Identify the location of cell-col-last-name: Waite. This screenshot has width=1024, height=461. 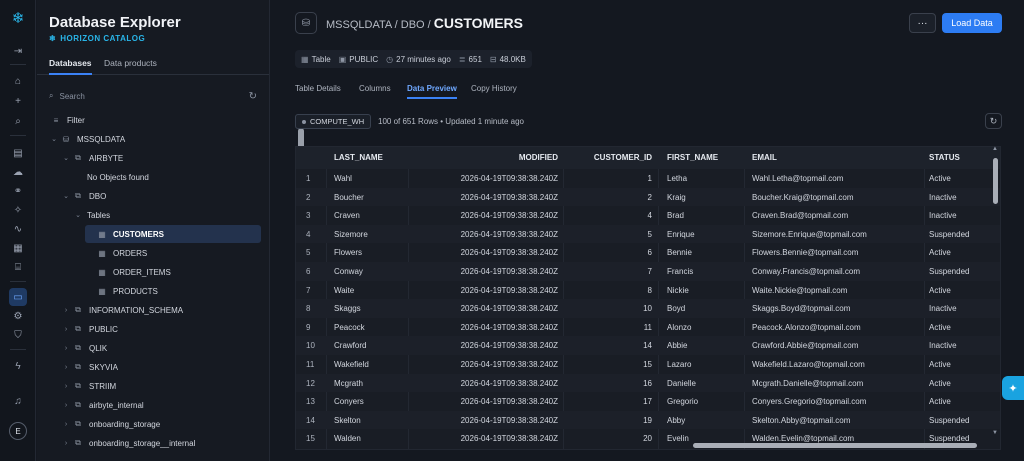
(344, 290).